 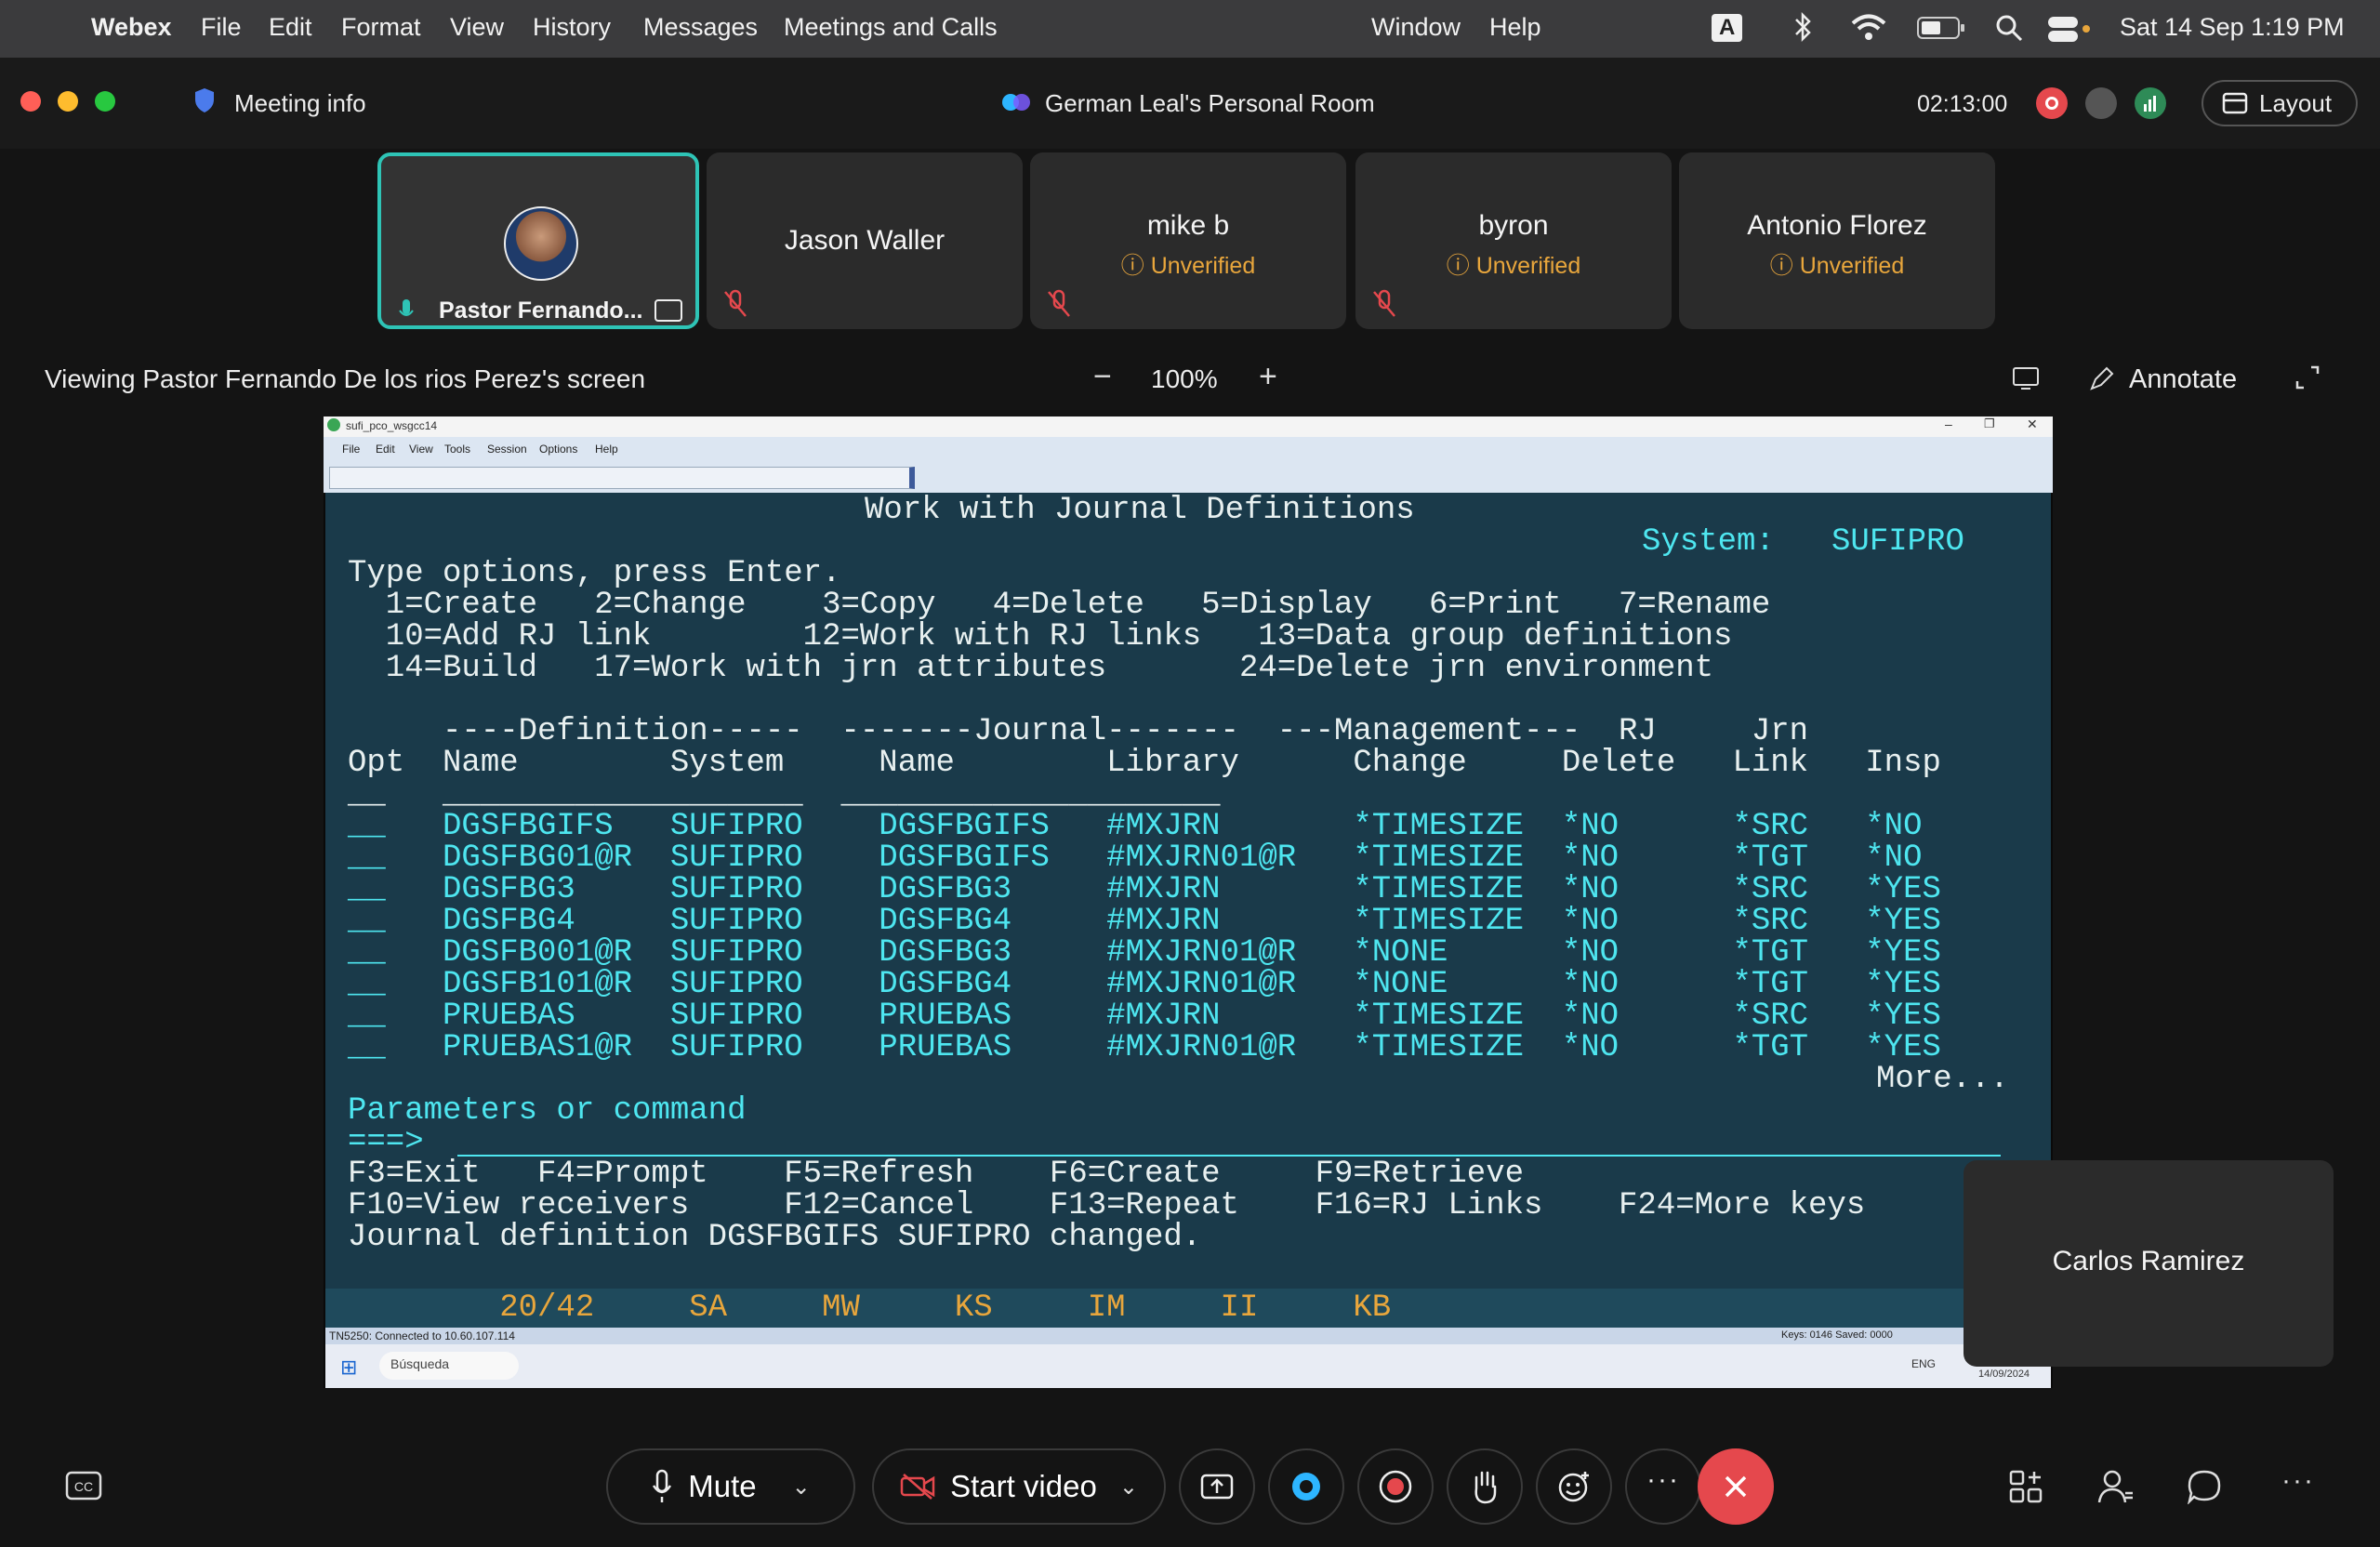 What do you see at coordinates (2148, 1261) in the screenshot?
I see `participant-name: Carlos Ramirez` at bounding box center [2148, 1261].